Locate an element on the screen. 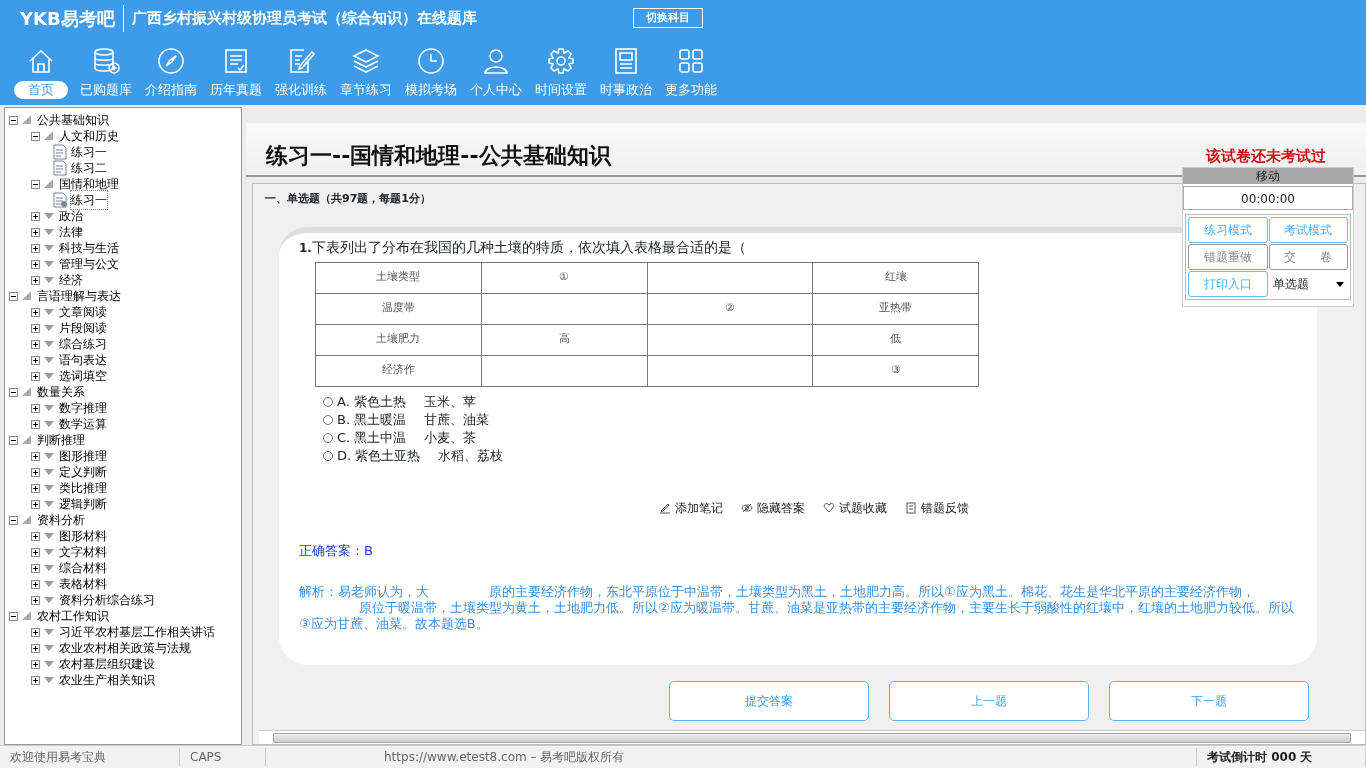 This screenshot has width=1366, height=768. tree-item: 人文和历史 is located at coordinates (89, 136).